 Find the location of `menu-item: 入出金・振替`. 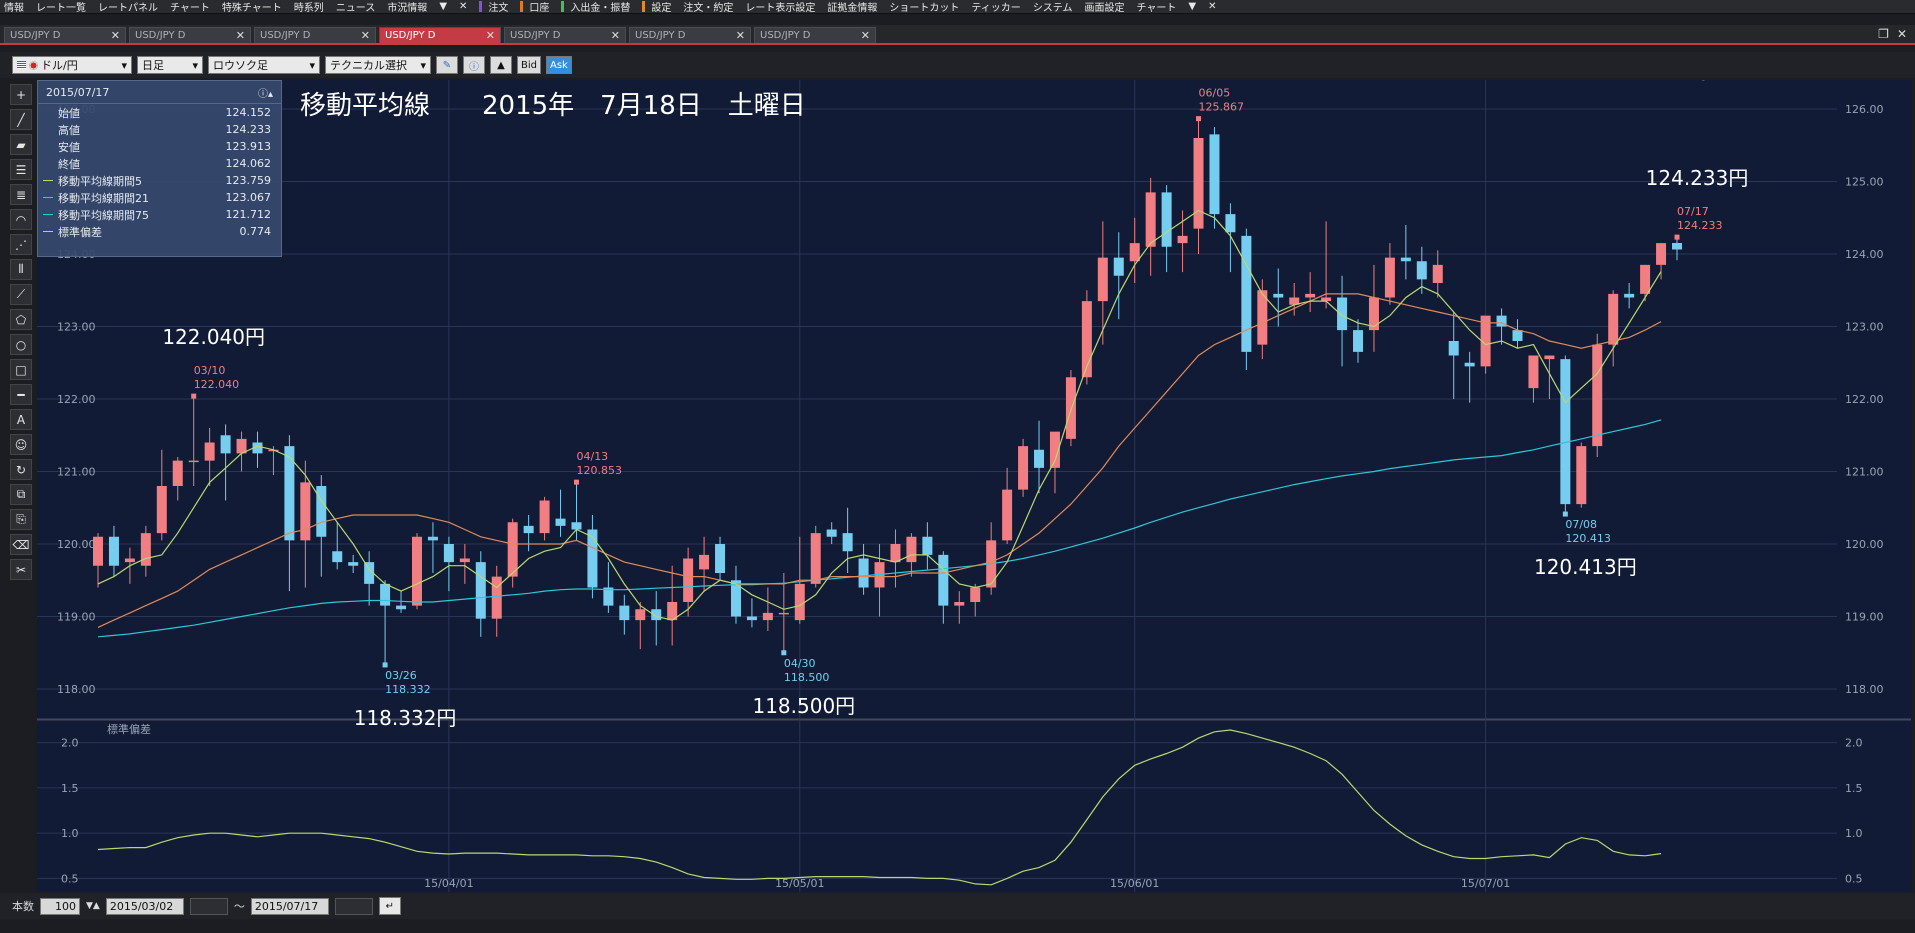

menu-item: 入出金・振替 is located at coordinates (600, 6).